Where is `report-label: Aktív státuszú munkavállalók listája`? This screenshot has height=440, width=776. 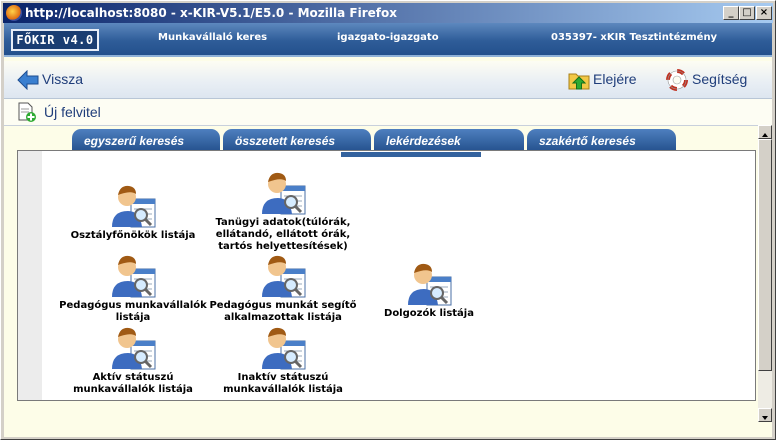
report-label: Aktív státuszú munkavállalók listája is located at coordinates (133, 383).